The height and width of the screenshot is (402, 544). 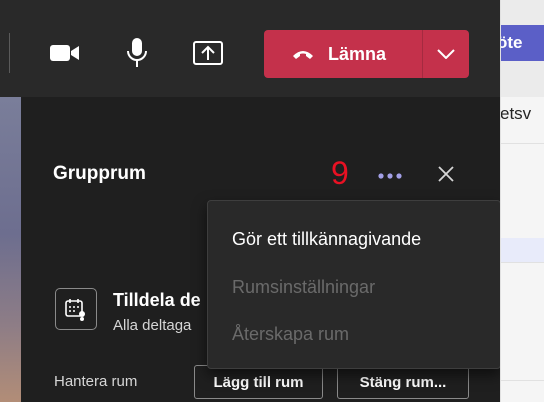 I want to click on video-camera-icon, so click(x=64, y=53).